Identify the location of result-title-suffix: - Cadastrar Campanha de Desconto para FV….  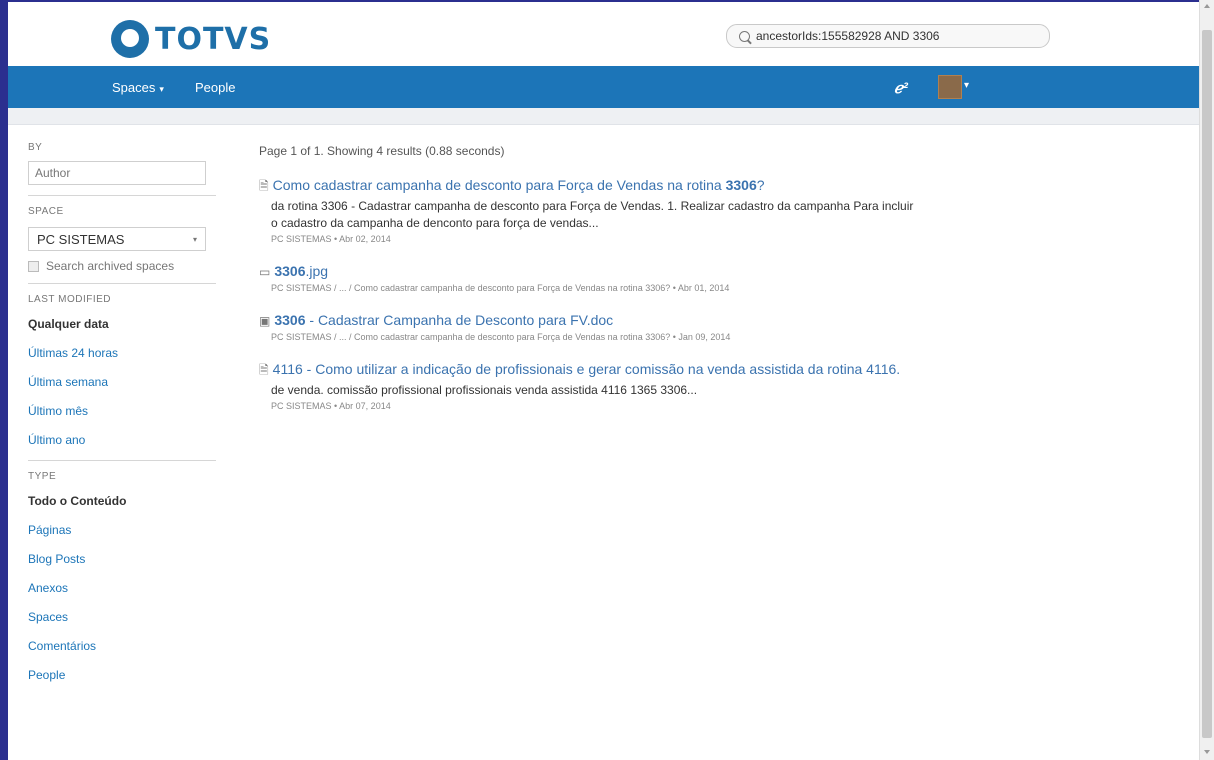
(459, 320).